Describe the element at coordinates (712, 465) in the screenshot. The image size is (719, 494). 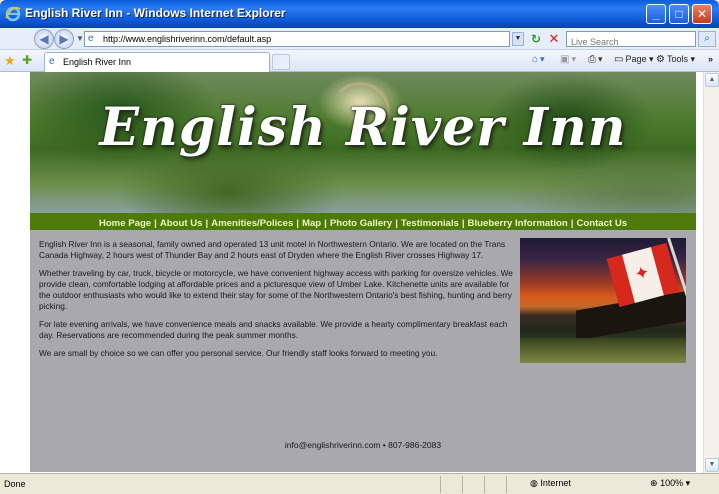
I see `scroll-down-button: ▼` at that location.